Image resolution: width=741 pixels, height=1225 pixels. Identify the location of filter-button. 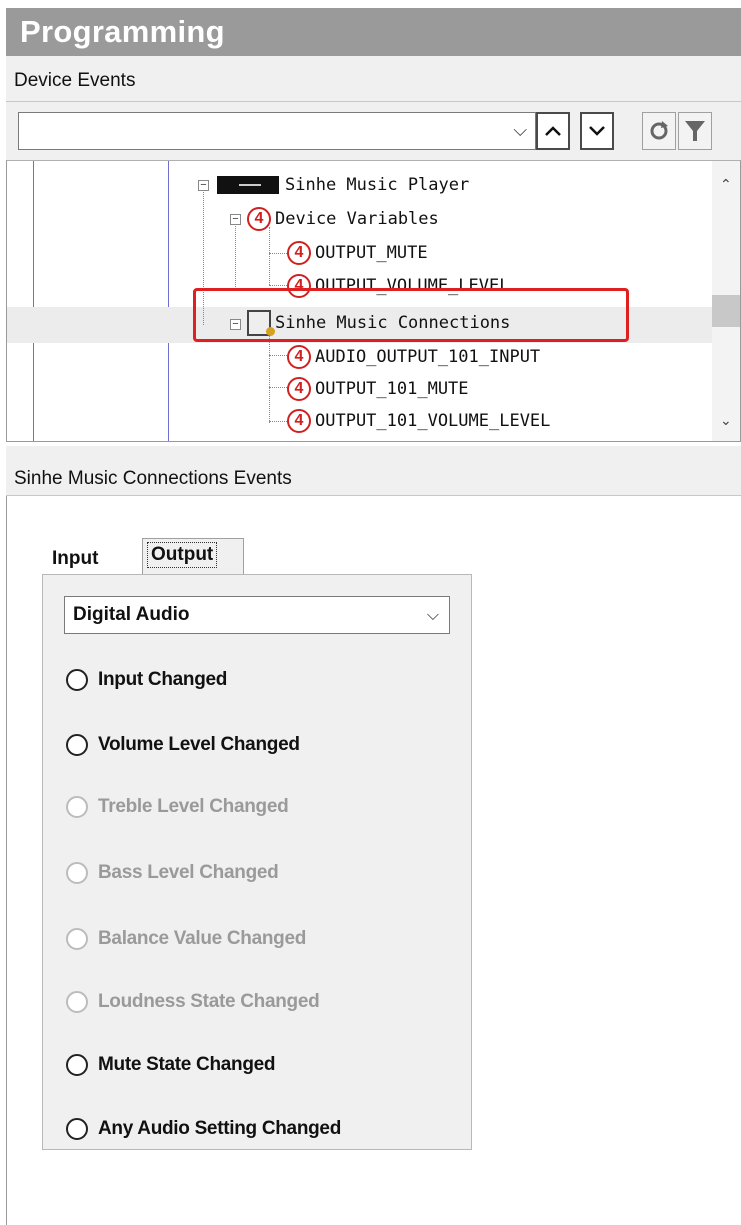
(695, 131).